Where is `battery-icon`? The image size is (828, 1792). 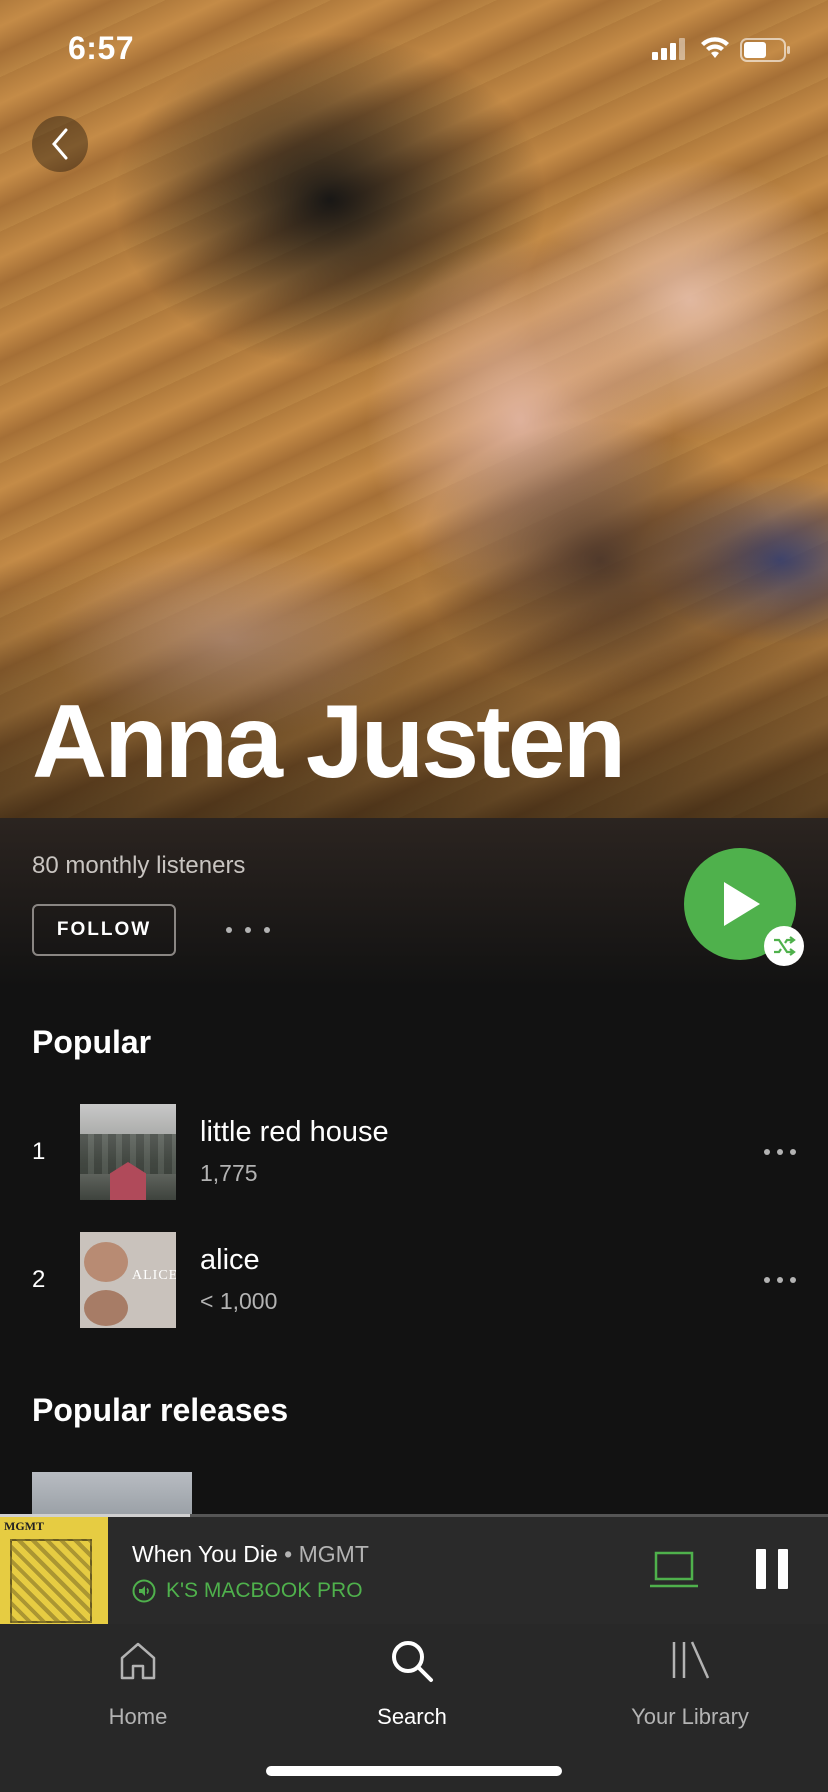 battery-icon is located at coordinates (765, 50).